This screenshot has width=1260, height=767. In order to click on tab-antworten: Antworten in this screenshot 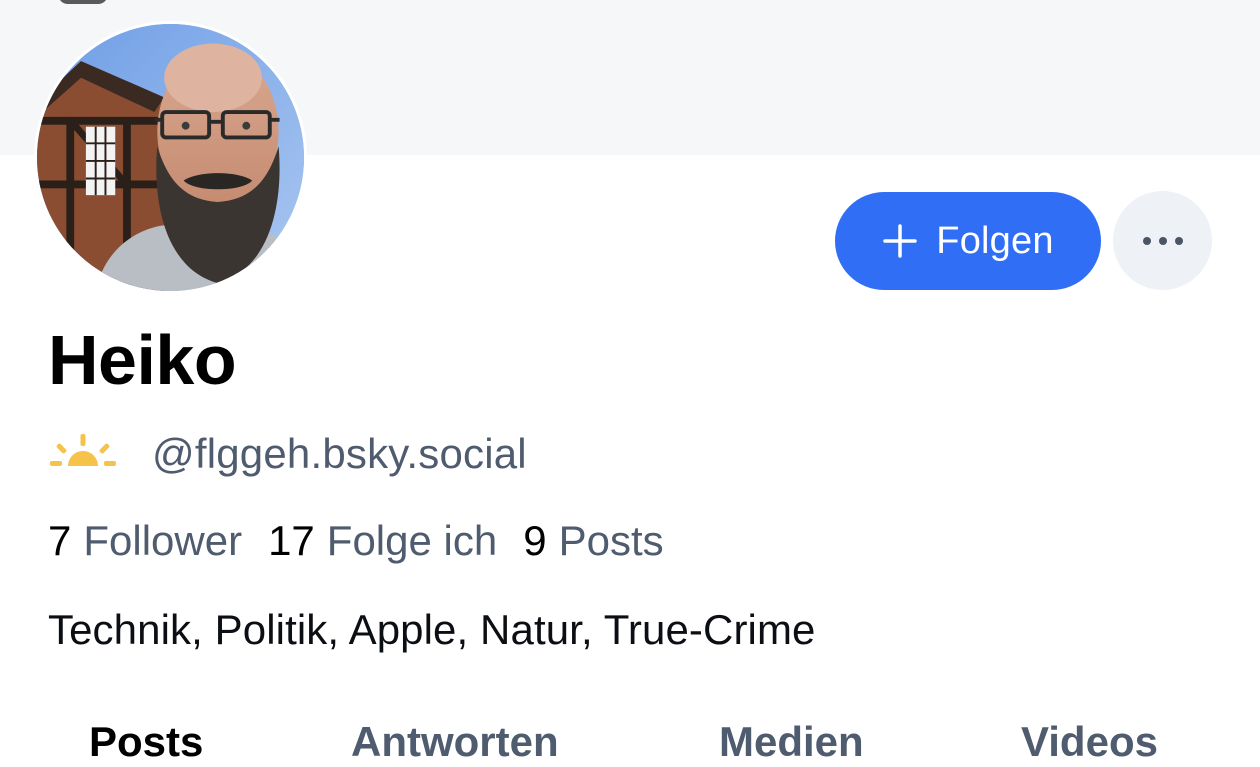, I will do `click(455, 742)`.